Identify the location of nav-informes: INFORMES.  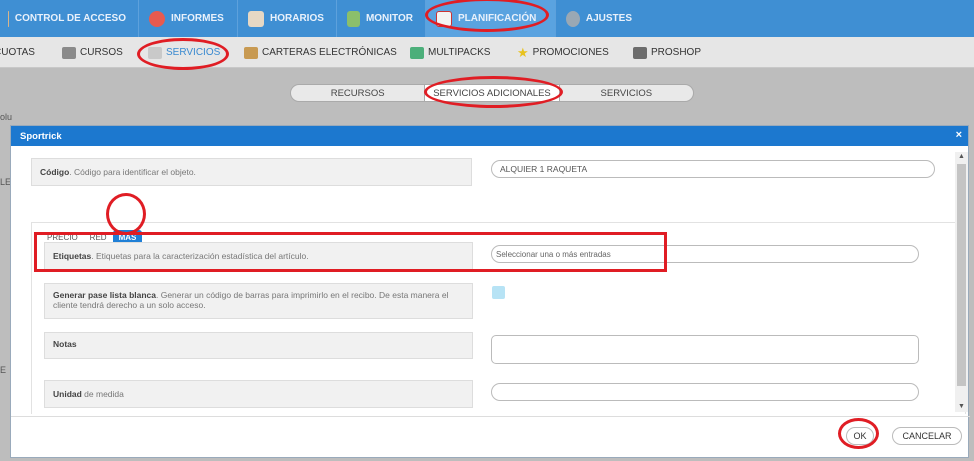
(188, 18).